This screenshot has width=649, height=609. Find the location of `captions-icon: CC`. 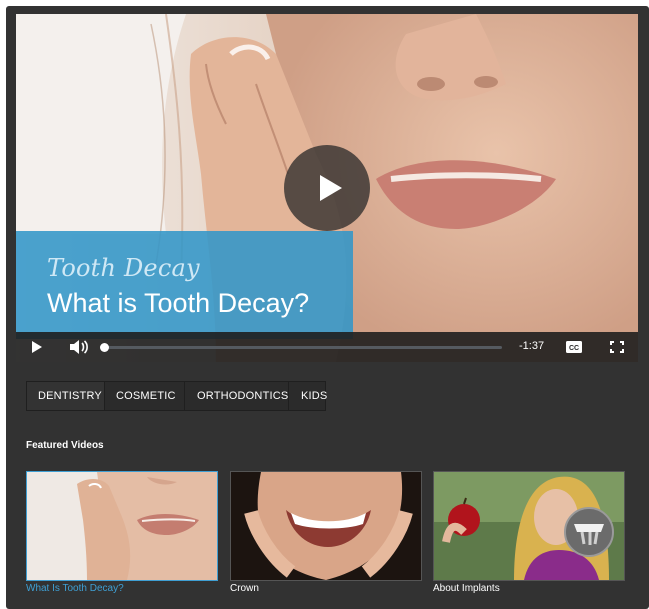

captions-icon: CC is located at coordinates (574, 347).